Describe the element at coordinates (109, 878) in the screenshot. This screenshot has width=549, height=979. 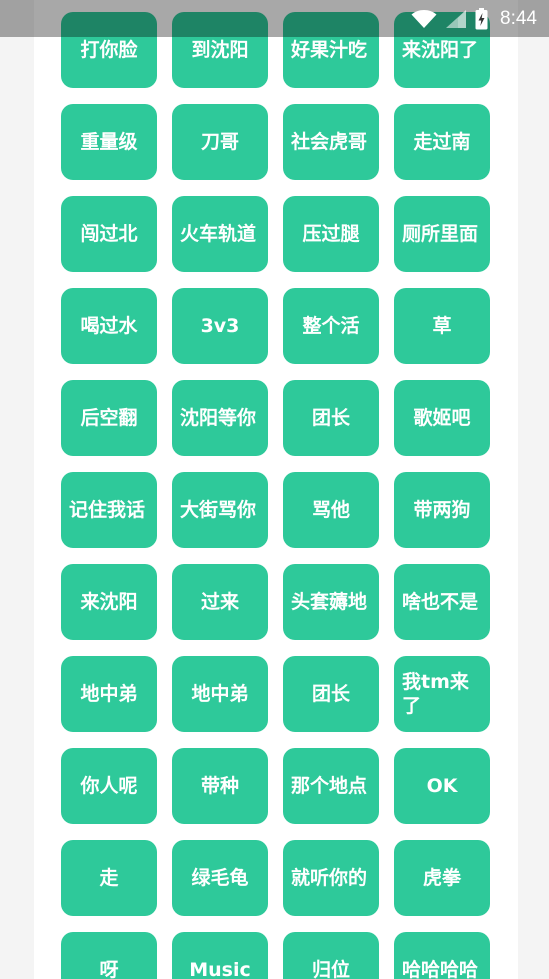
I see `sound-button: 走` at that location.